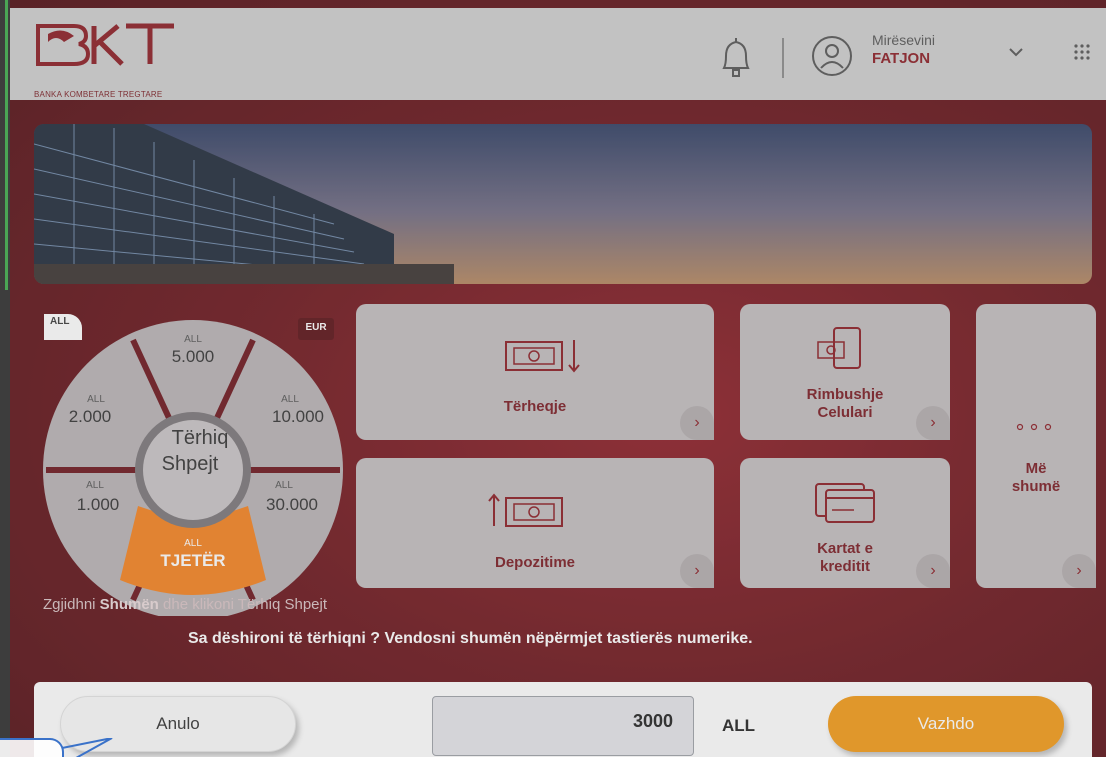 The height and width of the screenshot is (757, 1106). I want to click on option-30000: 30.000, so click(292, 504).